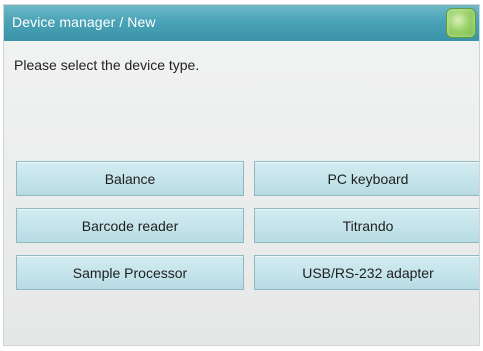  What do you see at coordinates (366, 178) in the screenshot?
I see `pc-keyboard-button: PC keyboard` at bounding box center [366, 178].